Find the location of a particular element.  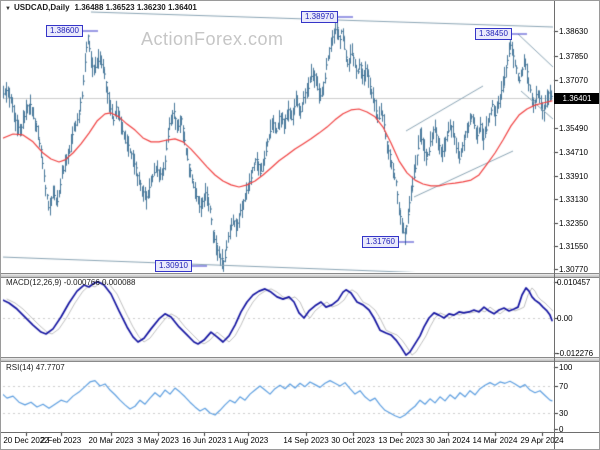

price-annotation: 1.31760 is located at coordinates (380, 242).